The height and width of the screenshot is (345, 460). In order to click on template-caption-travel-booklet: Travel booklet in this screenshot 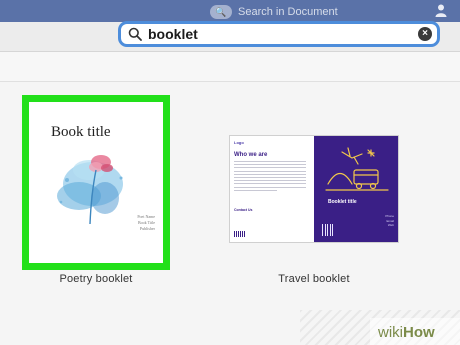, I will do `click(314, 279)`.